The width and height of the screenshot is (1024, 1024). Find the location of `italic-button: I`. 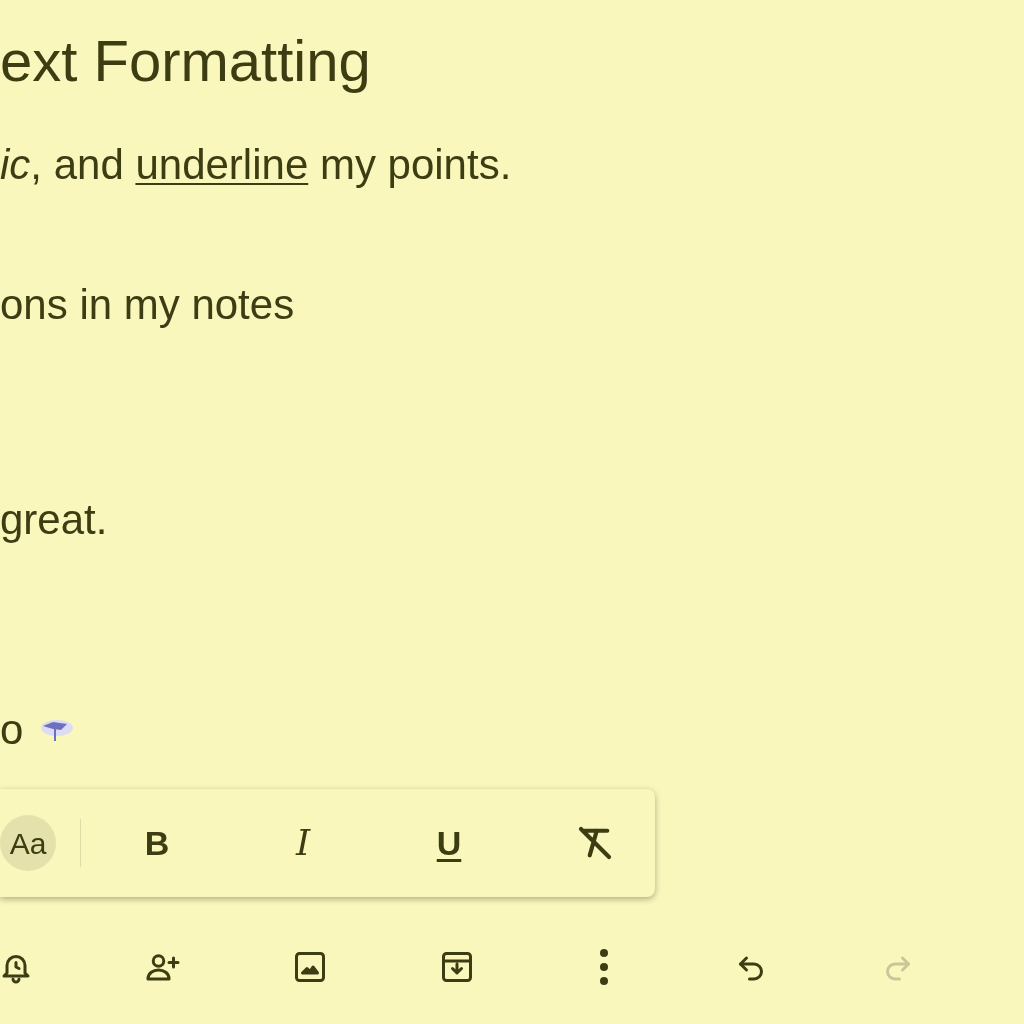

italic-button: I is located at coordinates (303, 843).